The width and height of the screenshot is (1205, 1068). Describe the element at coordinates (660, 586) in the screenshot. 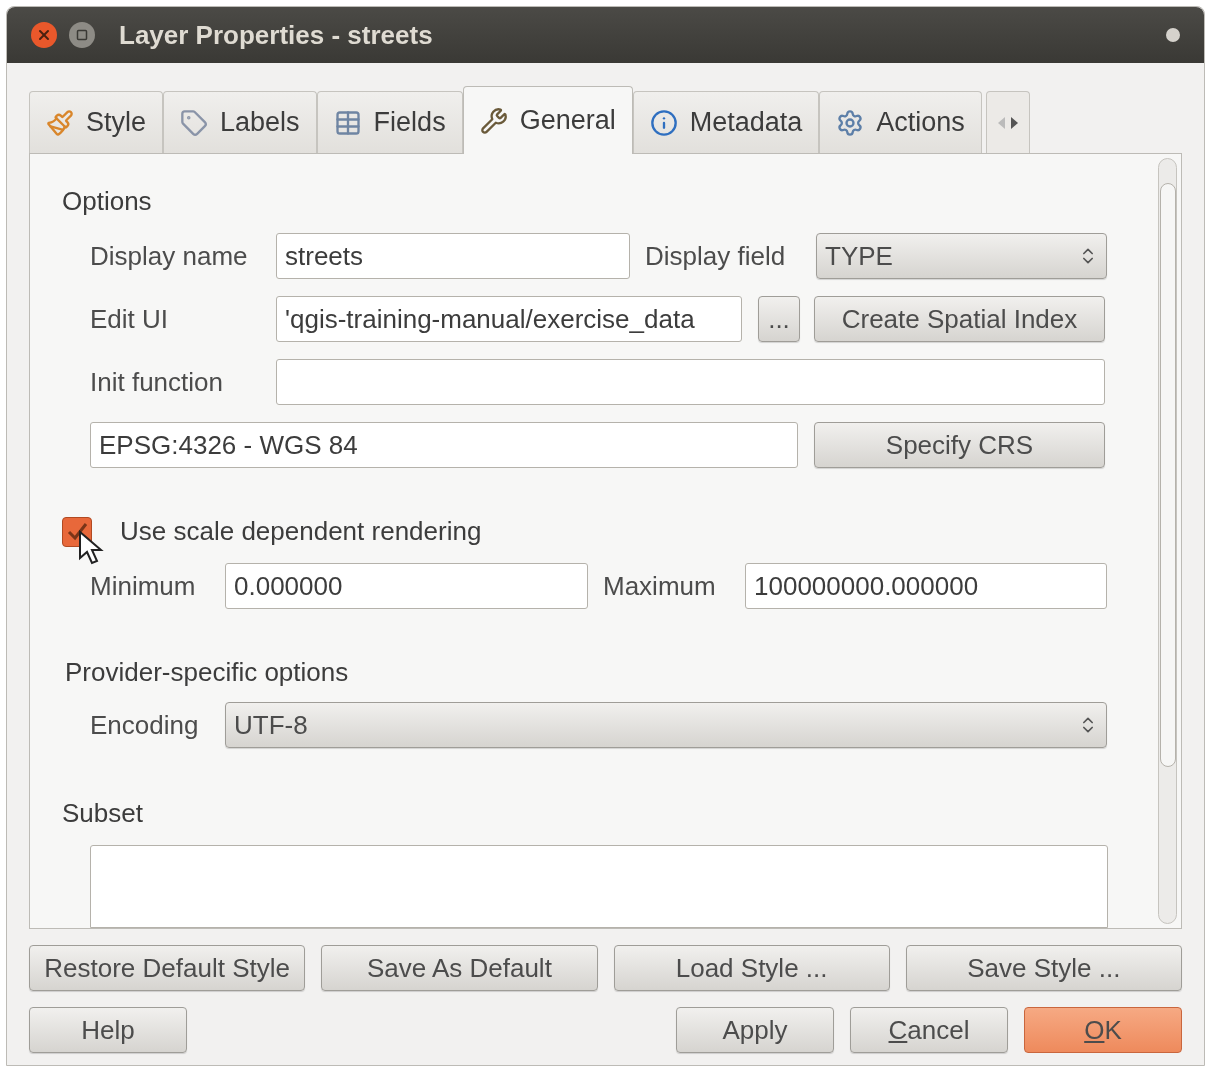

I see `field-label: Maximum` at that location.